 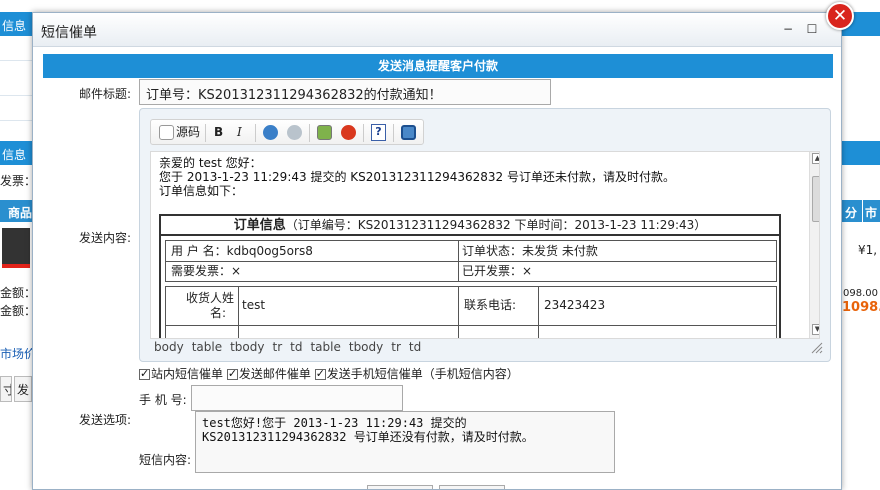 What do you see at coordinates (345, 92) in the screenshot?
I see `subject-input: 订单号：KS201312311294362832的付款通知！` at bounding box center [345, 92].